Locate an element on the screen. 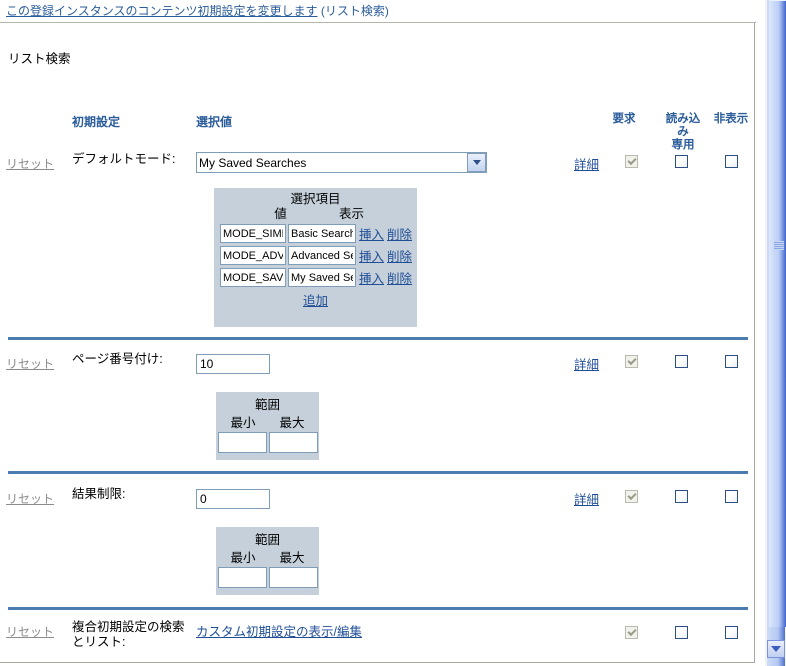  choices-panel-columns: 値 表示 is located at coordinates (315, 214).